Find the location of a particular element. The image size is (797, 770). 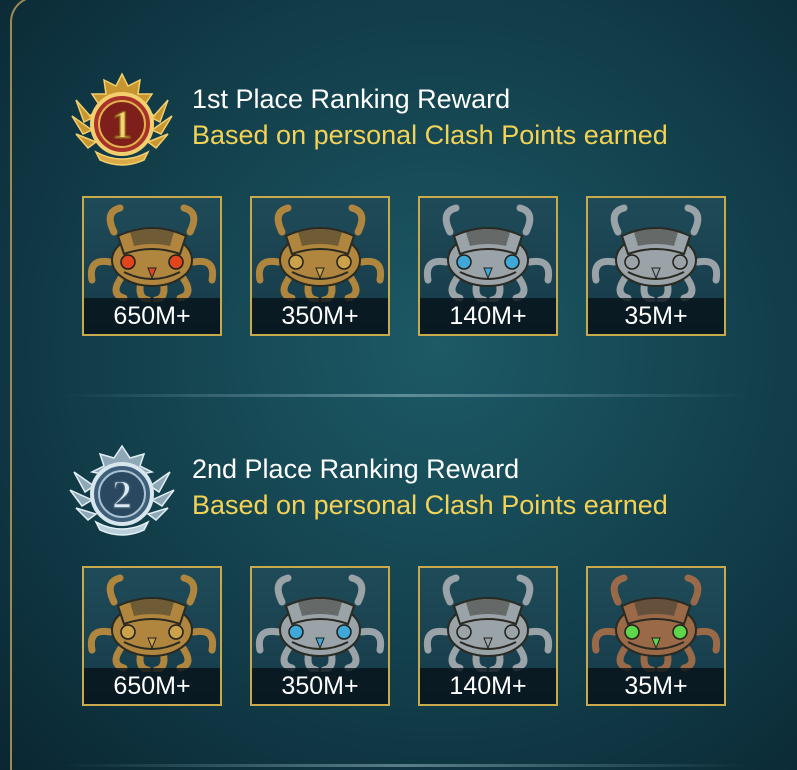

silver-rank-2-medal-icon: 2 is located at coordinates (122, 490).